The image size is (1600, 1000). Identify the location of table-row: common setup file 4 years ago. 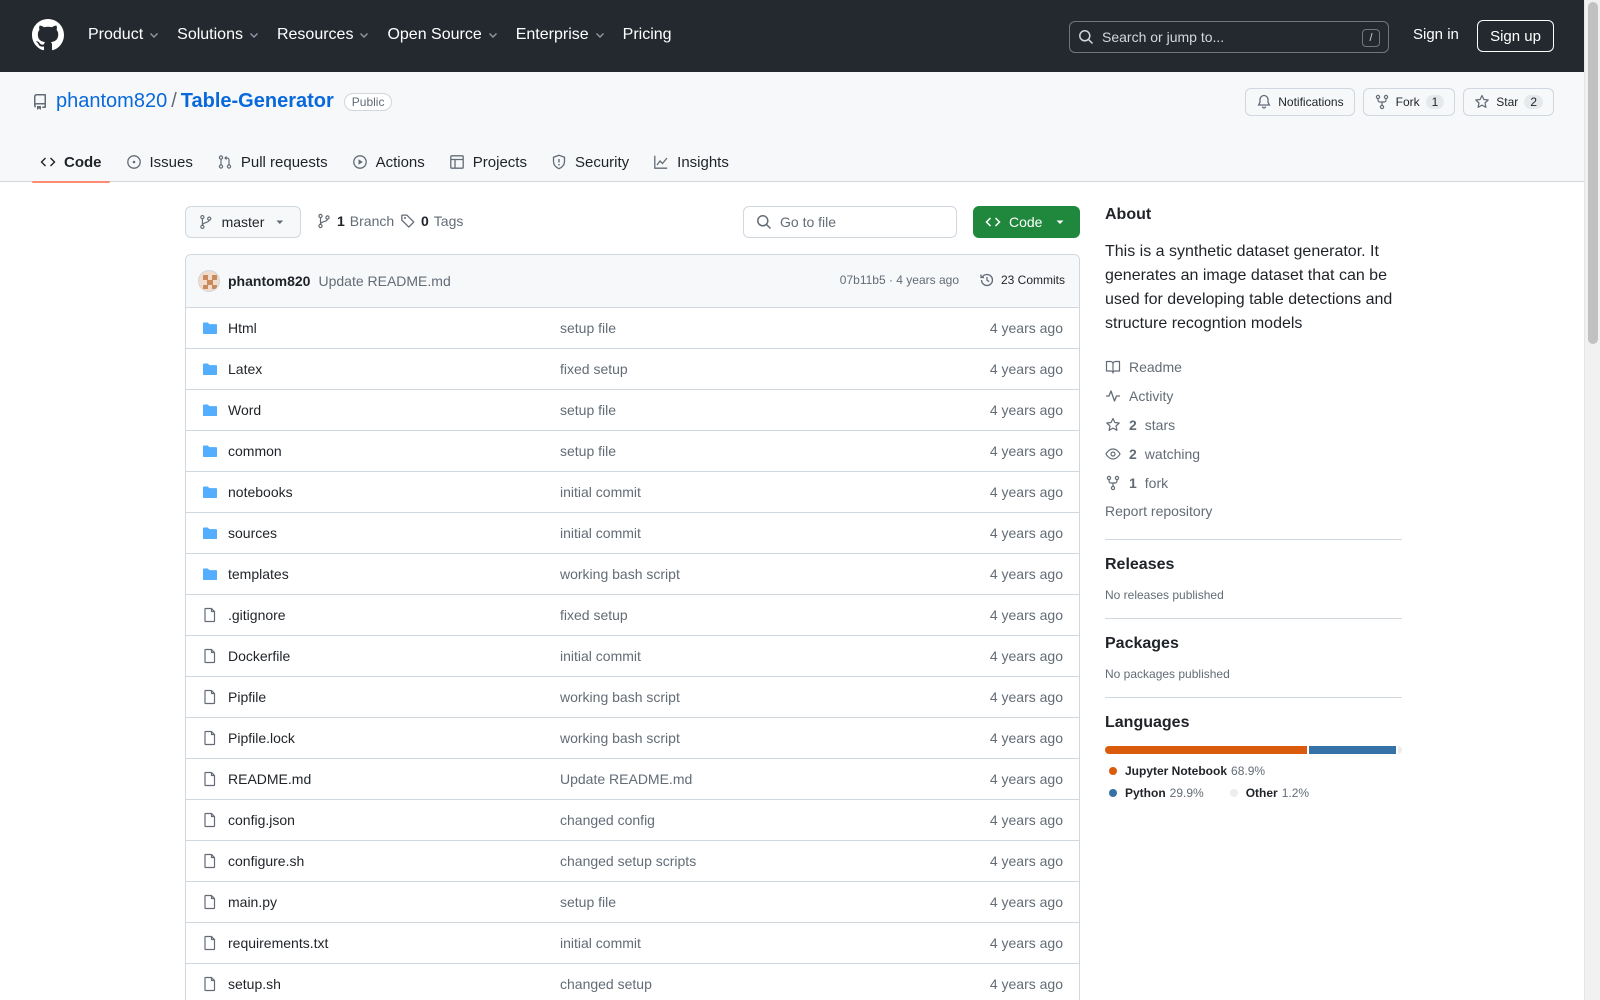
(632, 451).